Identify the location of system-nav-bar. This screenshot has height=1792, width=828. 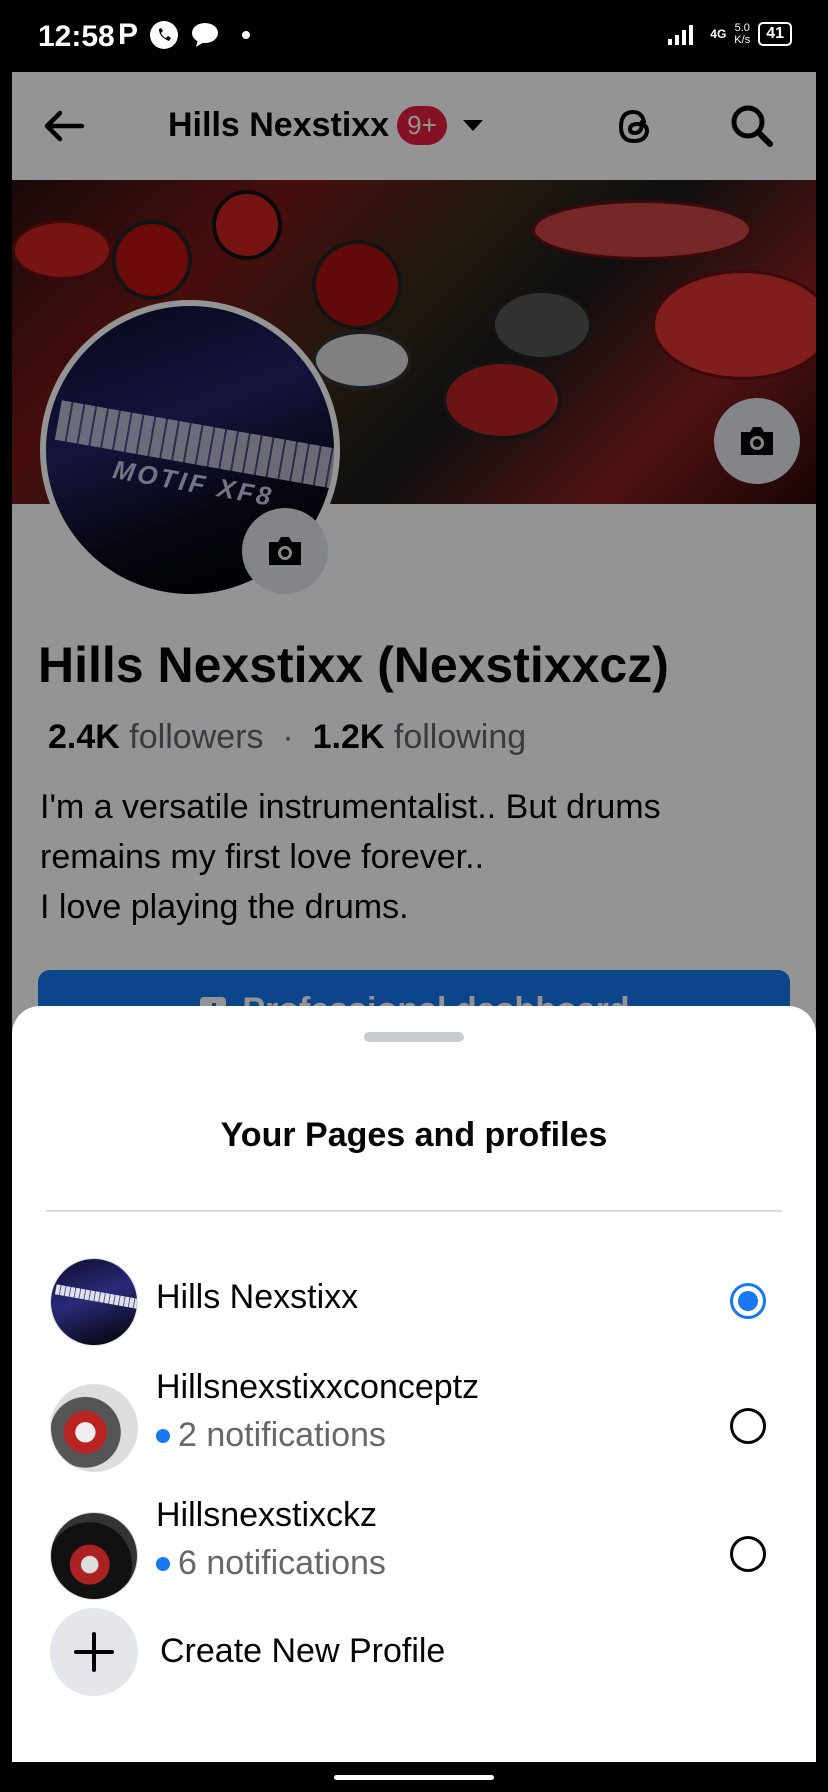
(414, 1777).